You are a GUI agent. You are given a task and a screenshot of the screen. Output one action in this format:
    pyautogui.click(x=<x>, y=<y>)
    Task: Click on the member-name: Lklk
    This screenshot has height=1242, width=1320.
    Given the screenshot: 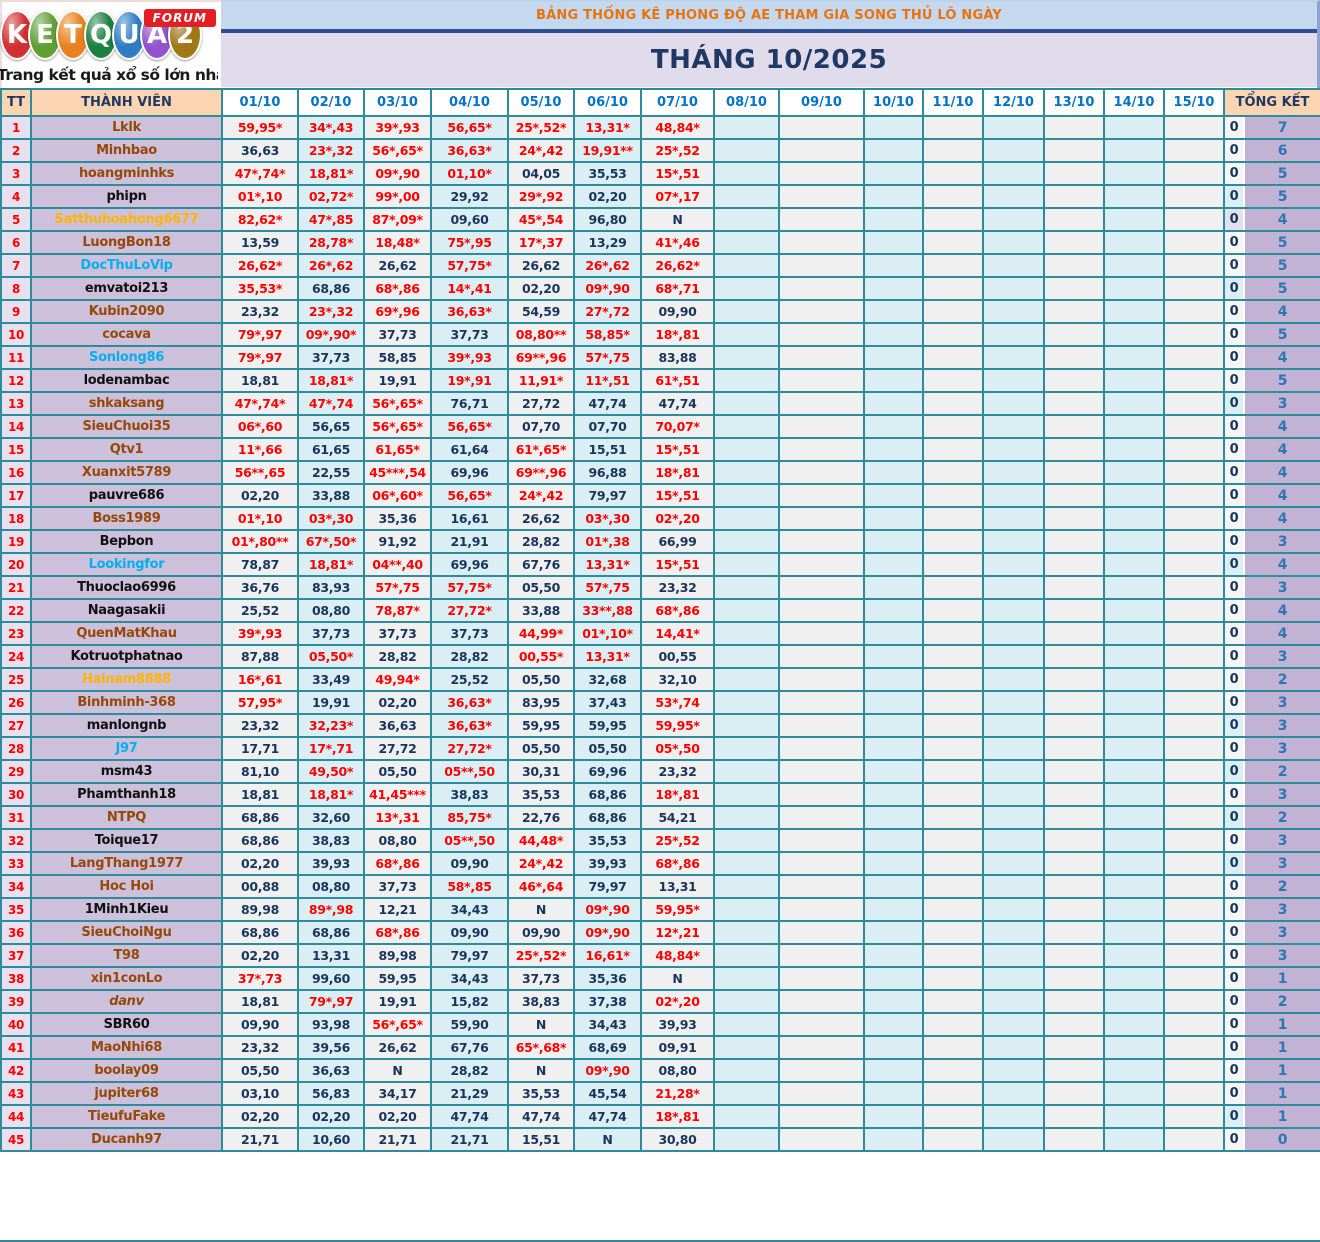 What is the action you would take?
    pyautogui.click(x=126, y=127)
    